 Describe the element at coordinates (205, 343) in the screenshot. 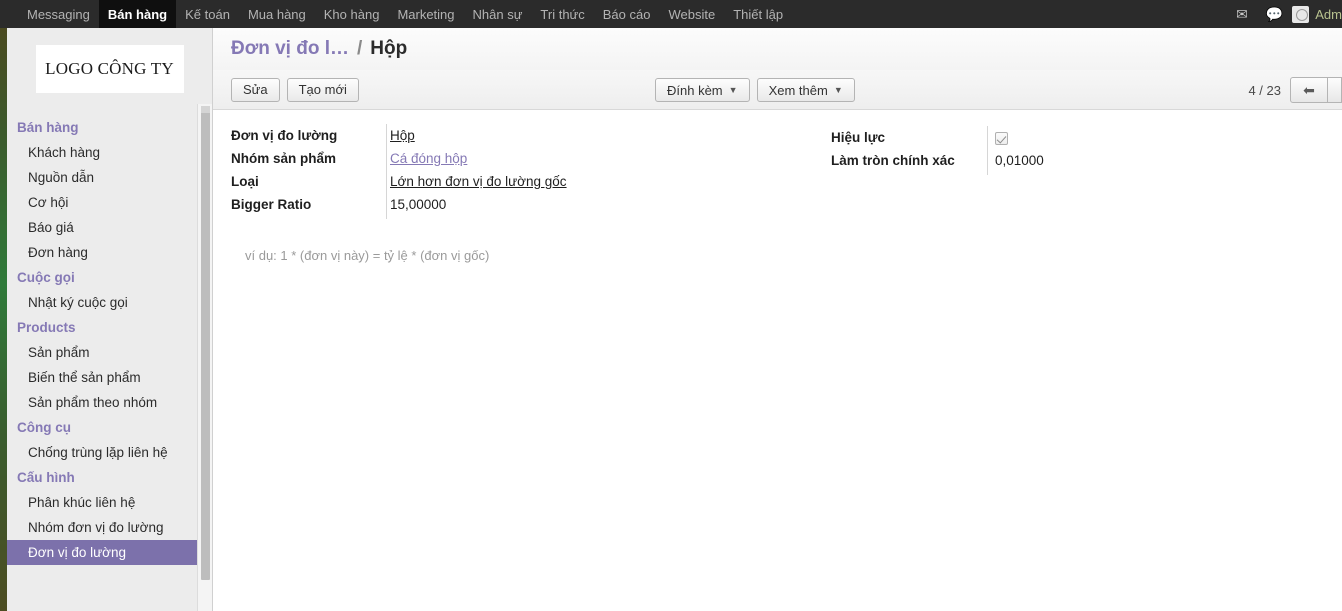

I see `sidebar-scrollbar-thumb` at that location.